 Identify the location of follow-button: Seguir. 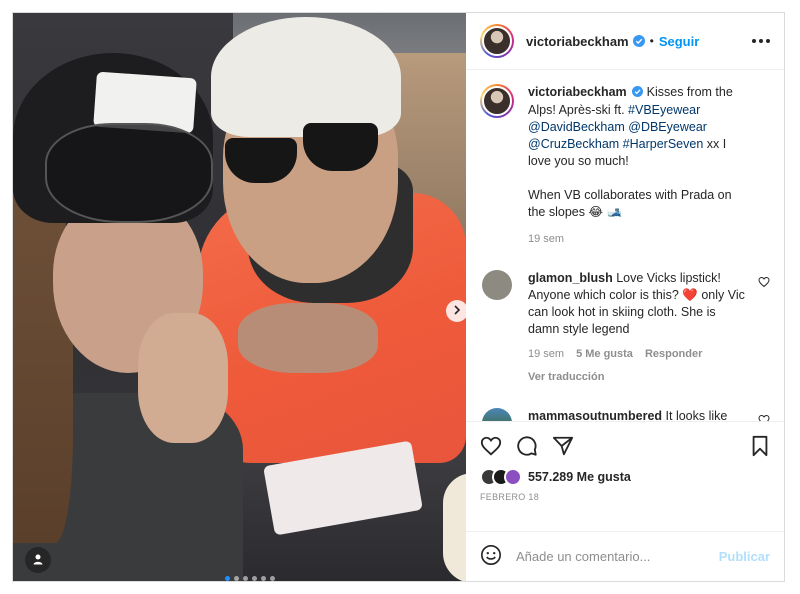
(679, 41).